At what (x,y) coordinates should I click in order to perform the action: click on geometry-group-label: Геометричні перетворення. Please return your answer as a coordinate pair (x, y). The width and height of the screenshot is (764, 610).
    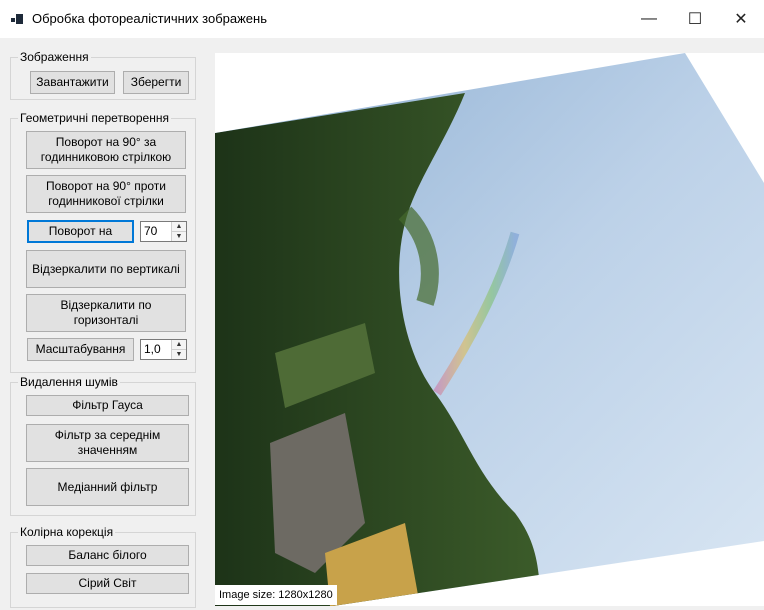
    Looking at the image, I should click on (94, 118).